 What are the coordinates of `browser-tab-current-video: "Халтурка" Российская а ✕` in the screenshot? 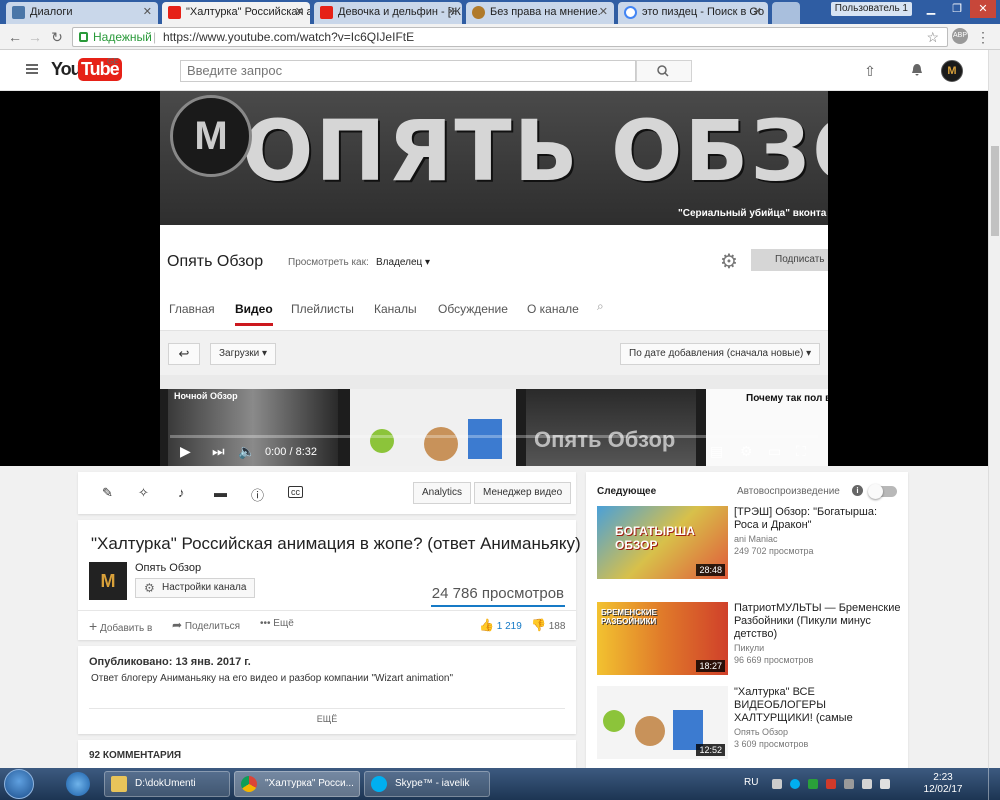 It's located at (236, 13).